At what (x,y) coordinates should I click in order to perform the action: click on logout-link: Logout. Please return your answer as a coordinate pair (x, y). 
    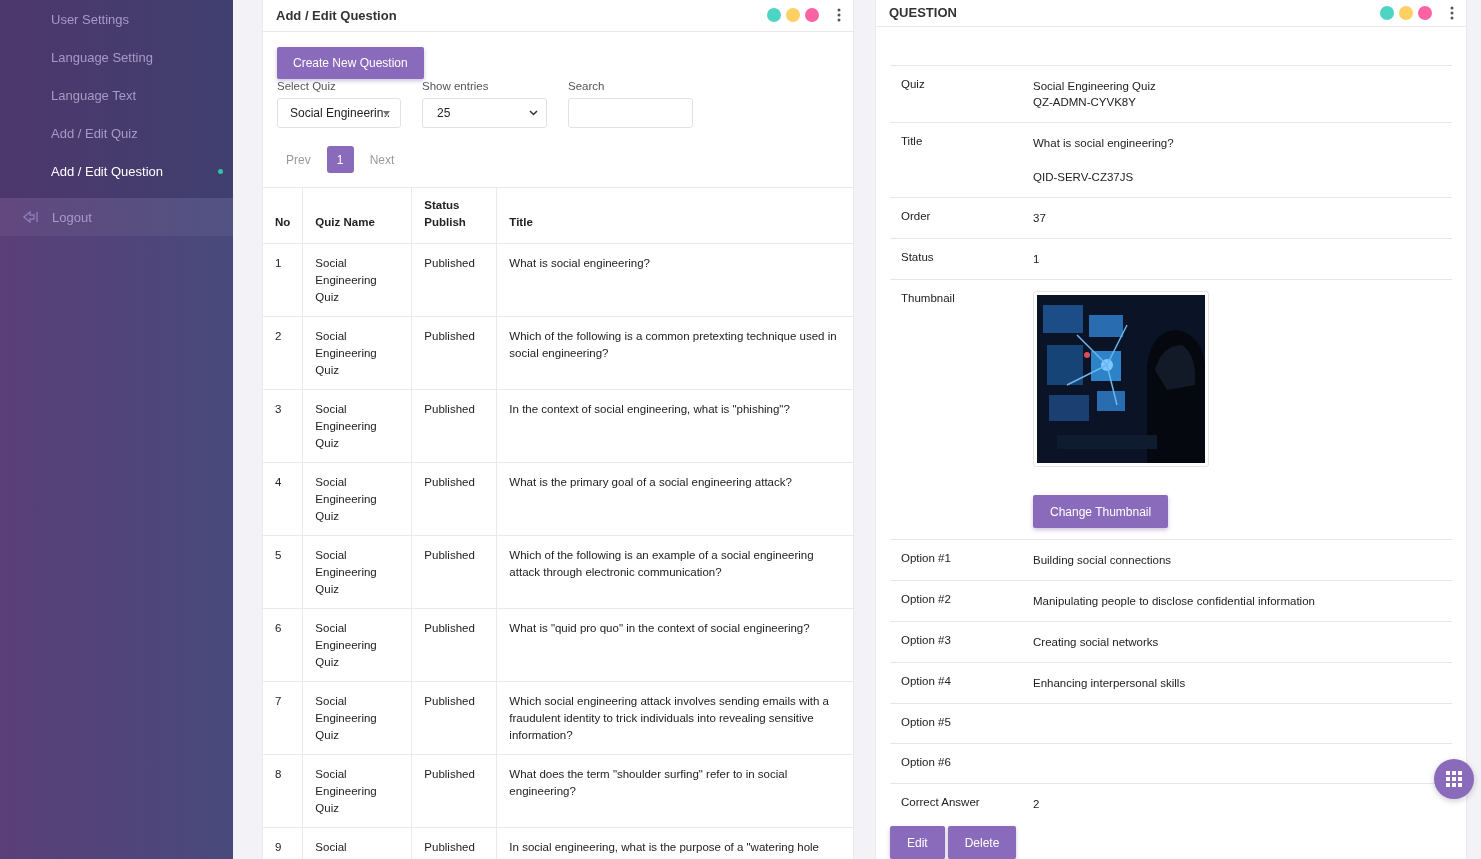
    Looking at the image, I should click on (116, 217).